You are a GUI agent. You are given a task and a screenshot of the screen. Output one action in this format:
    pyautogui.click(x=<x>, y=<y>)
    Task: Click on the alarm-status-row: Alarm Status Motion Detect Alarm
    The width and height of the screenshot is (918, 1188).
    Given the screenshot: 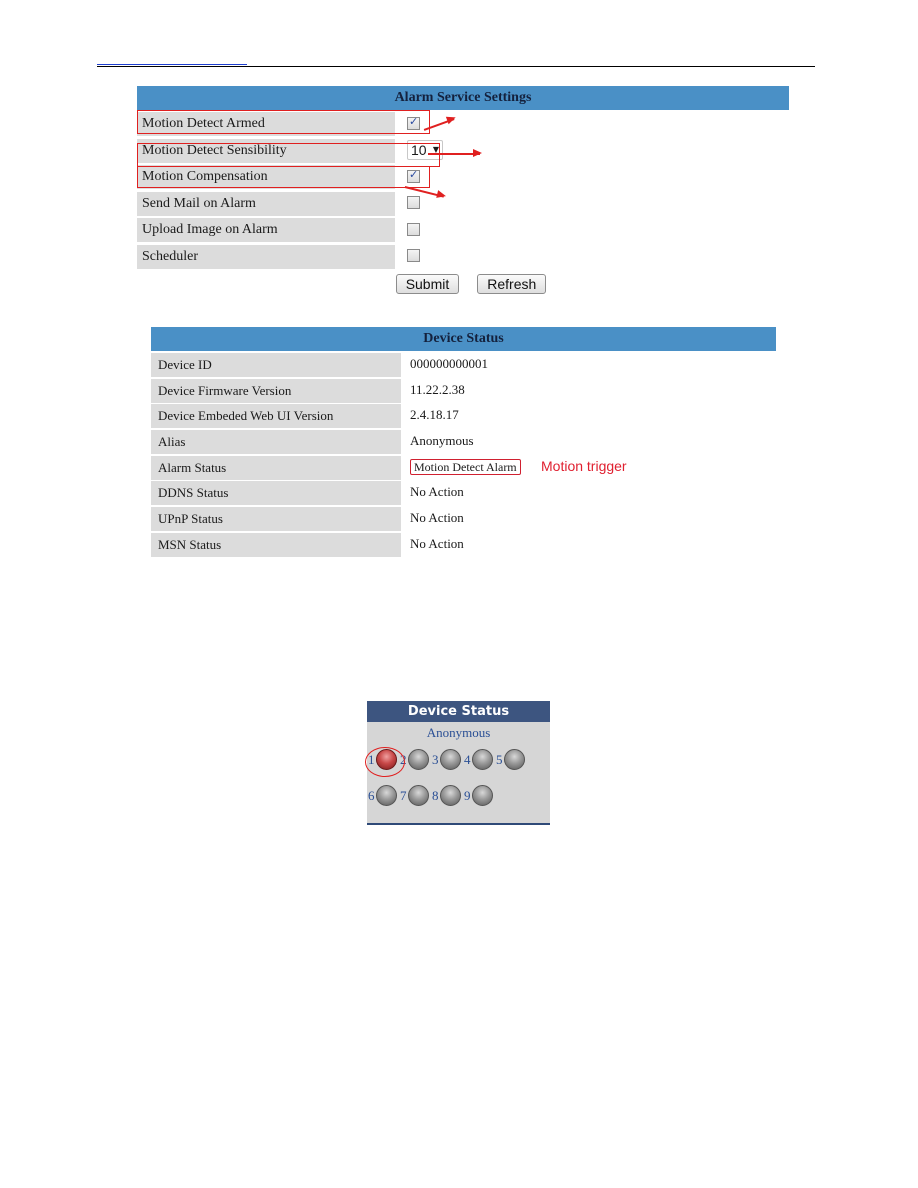 What is the action you would take?
    pyautogui.click(x=463, y=467)
    